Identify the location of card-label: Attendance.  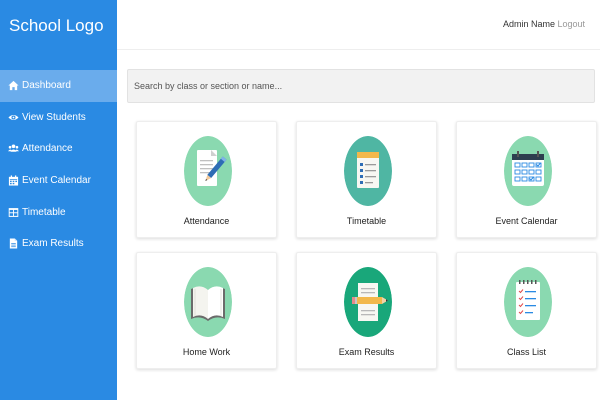
(206, 221).